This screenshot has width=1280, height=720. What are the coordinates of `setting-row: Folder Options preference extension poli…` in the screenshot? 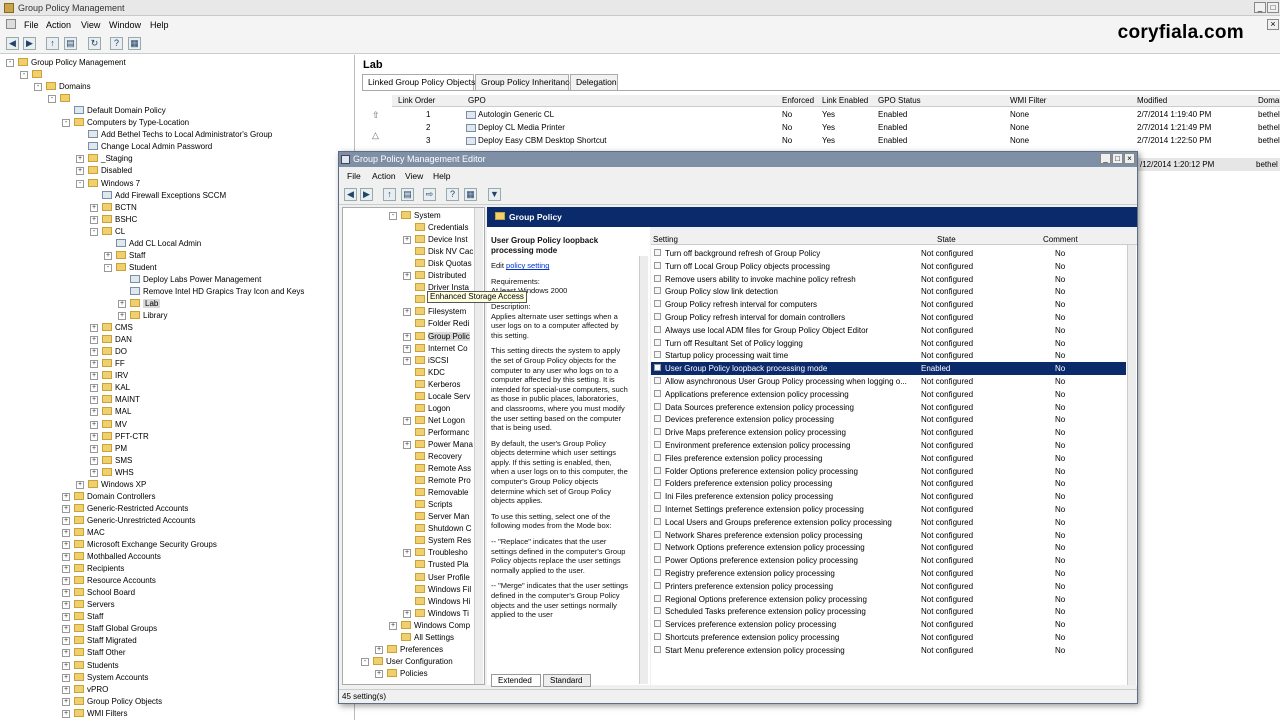 It's located at (888, 471).